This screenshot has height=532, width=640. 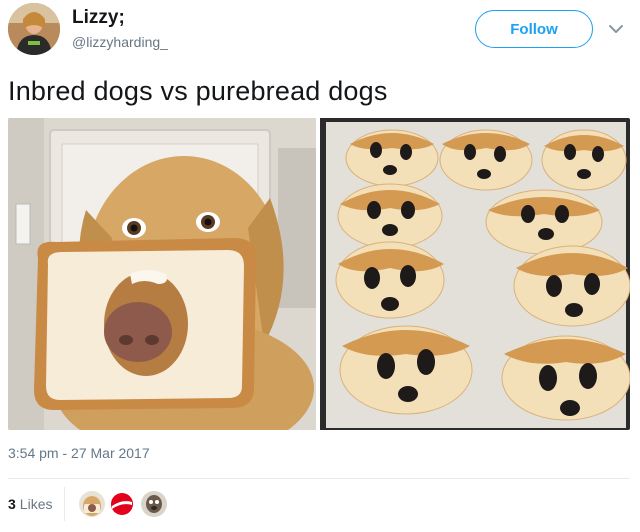 I want to click on likes-summary: 3 Likes, so click(x=30, y=504).